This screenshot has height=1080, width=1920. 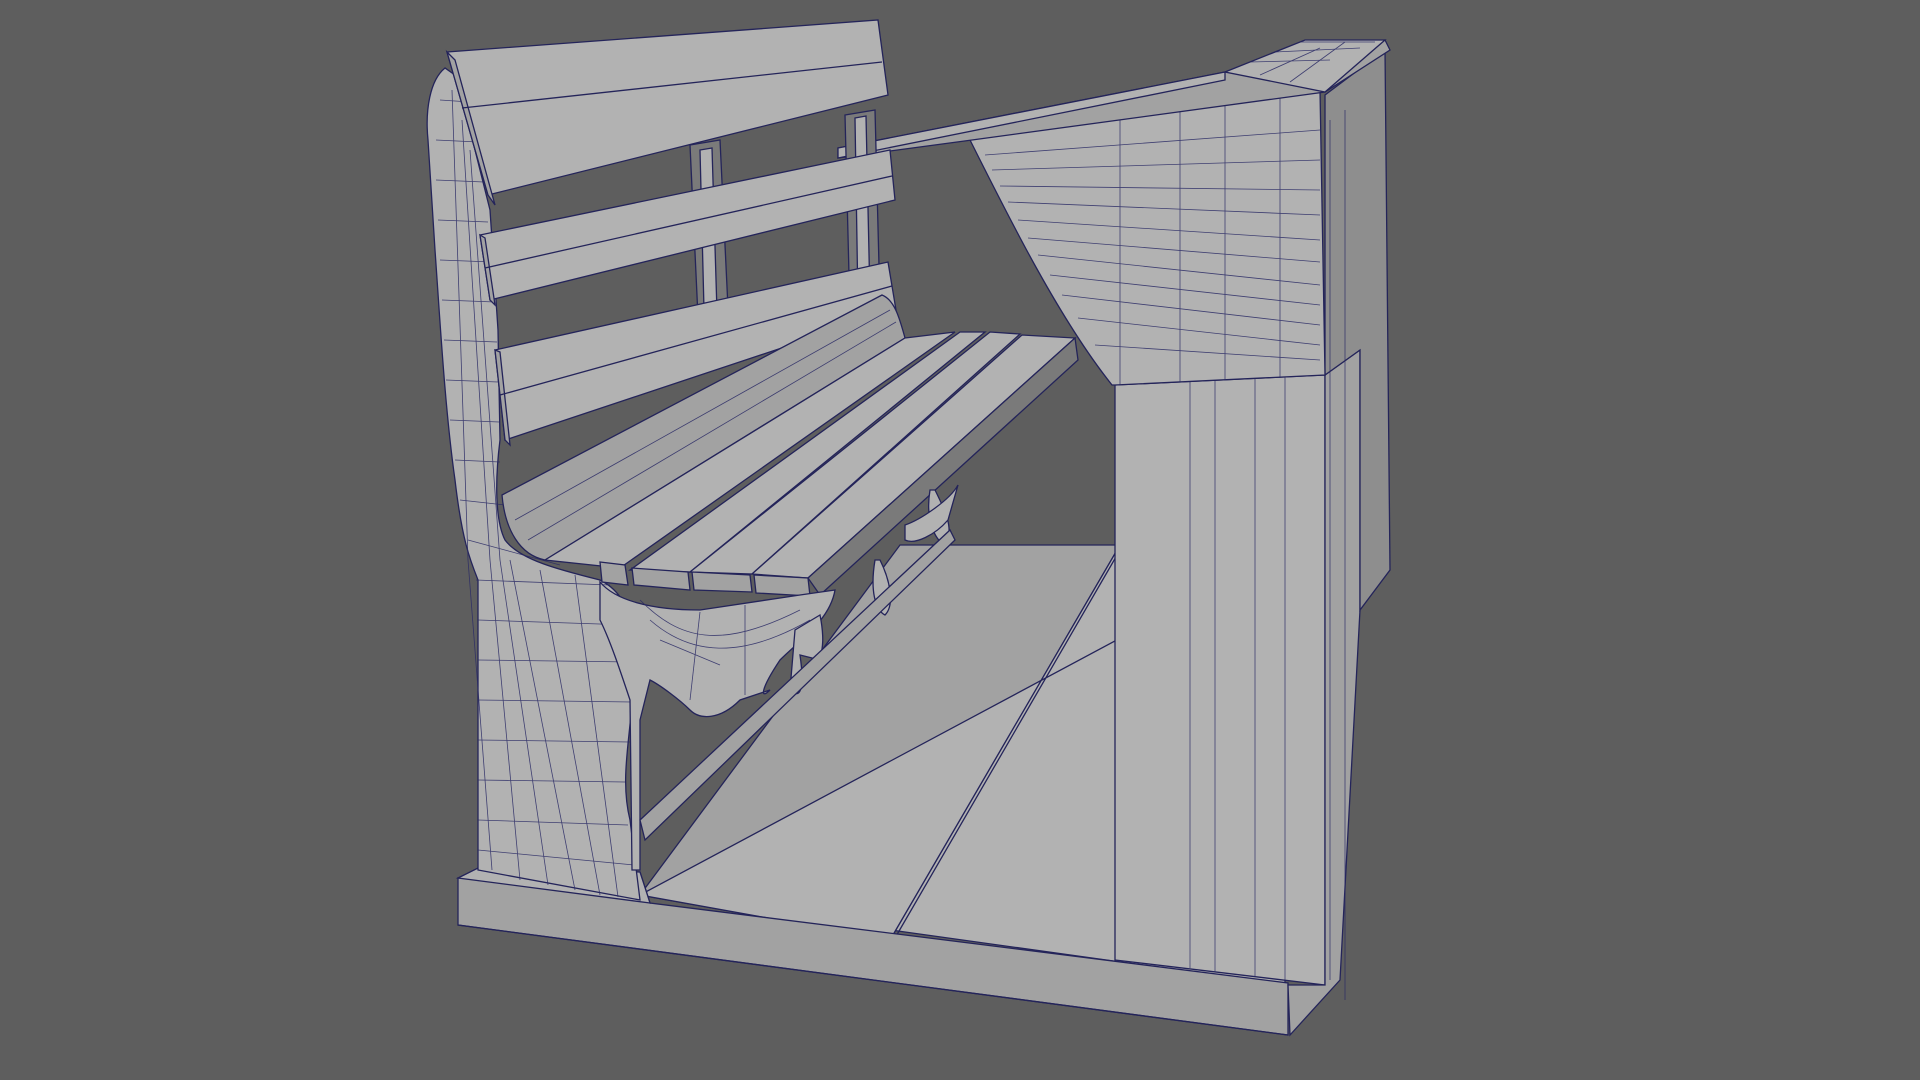 I want to click on seat-slat-4-front, so click(x=782, y=585).